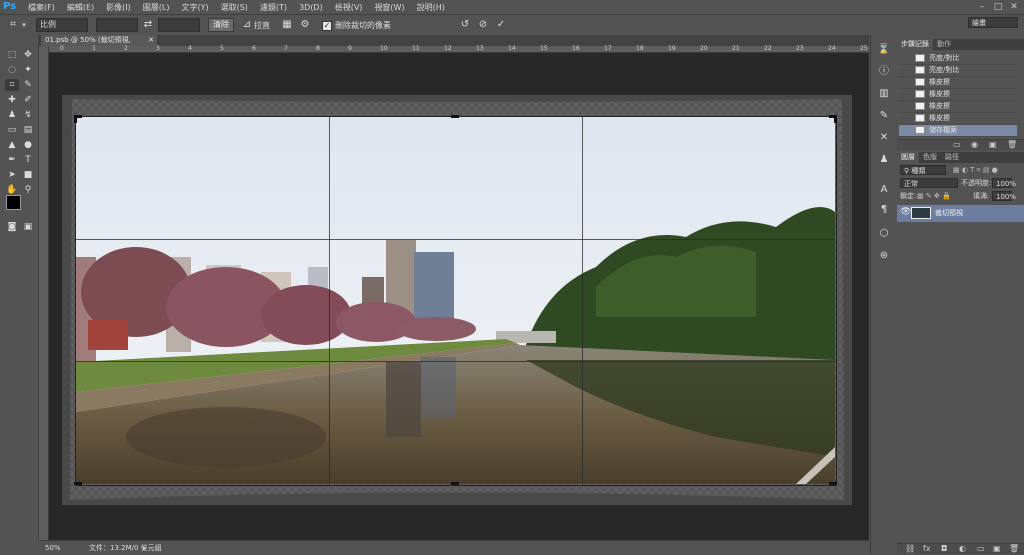  What do you see at coordinates (884, 116) in the screenshot?
I see `brush-presets-icon: ✎` at bounding box center [884, 116].